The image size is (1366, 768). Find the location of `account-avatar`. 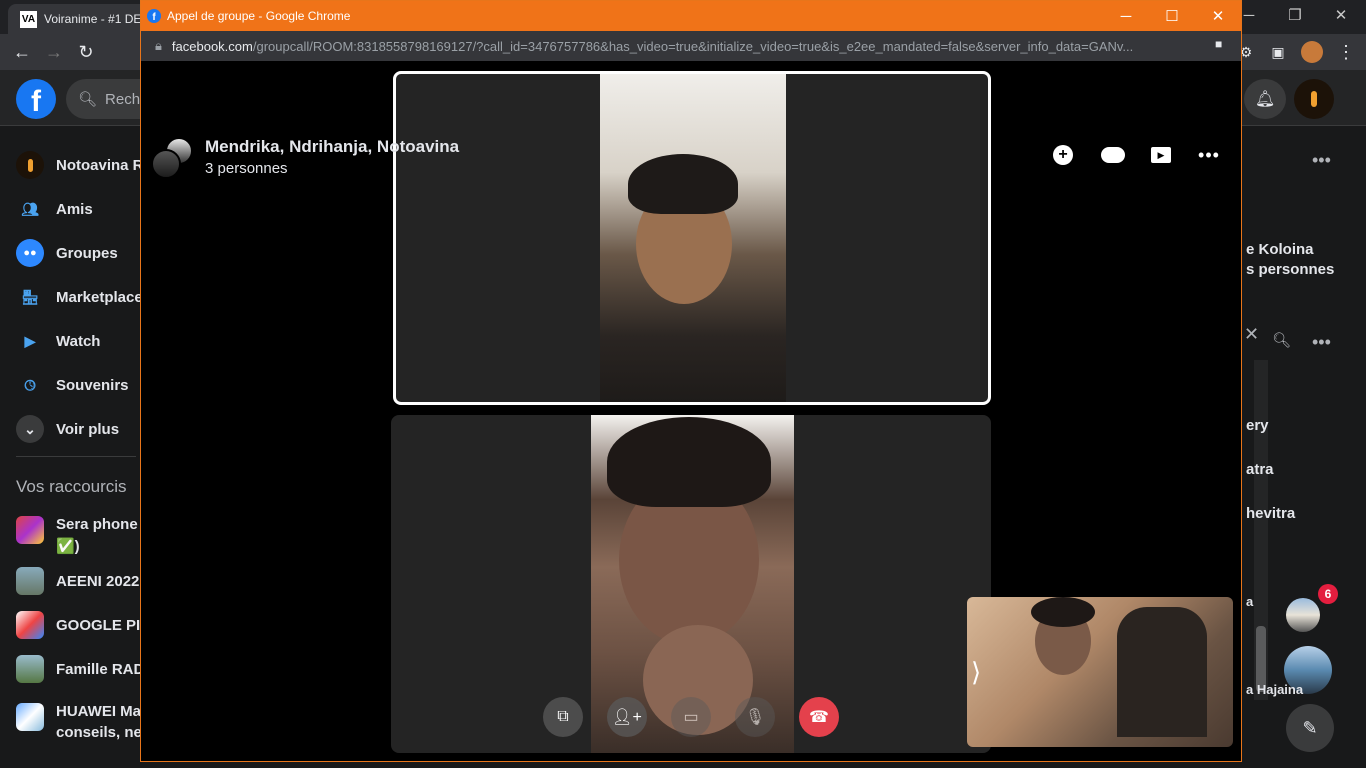

account-avatar is located at coordinates (1314, 99).